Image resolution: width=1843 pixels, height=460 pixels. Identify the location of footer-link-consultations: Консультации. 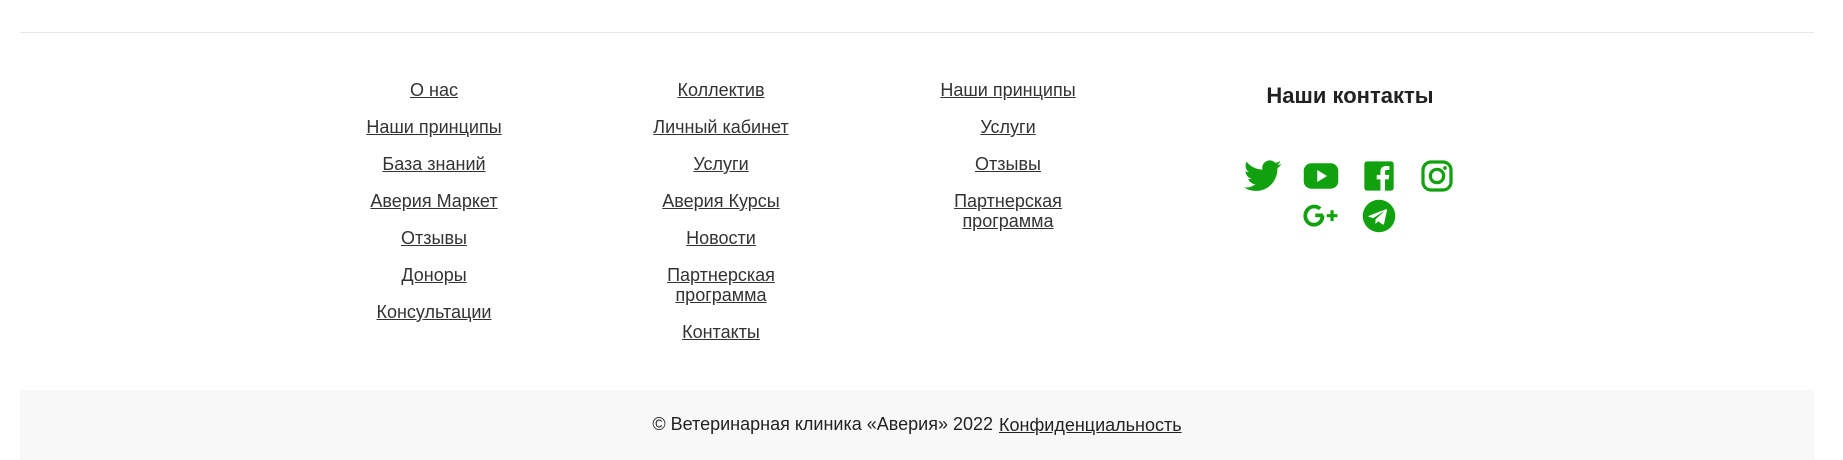
(434, 312).